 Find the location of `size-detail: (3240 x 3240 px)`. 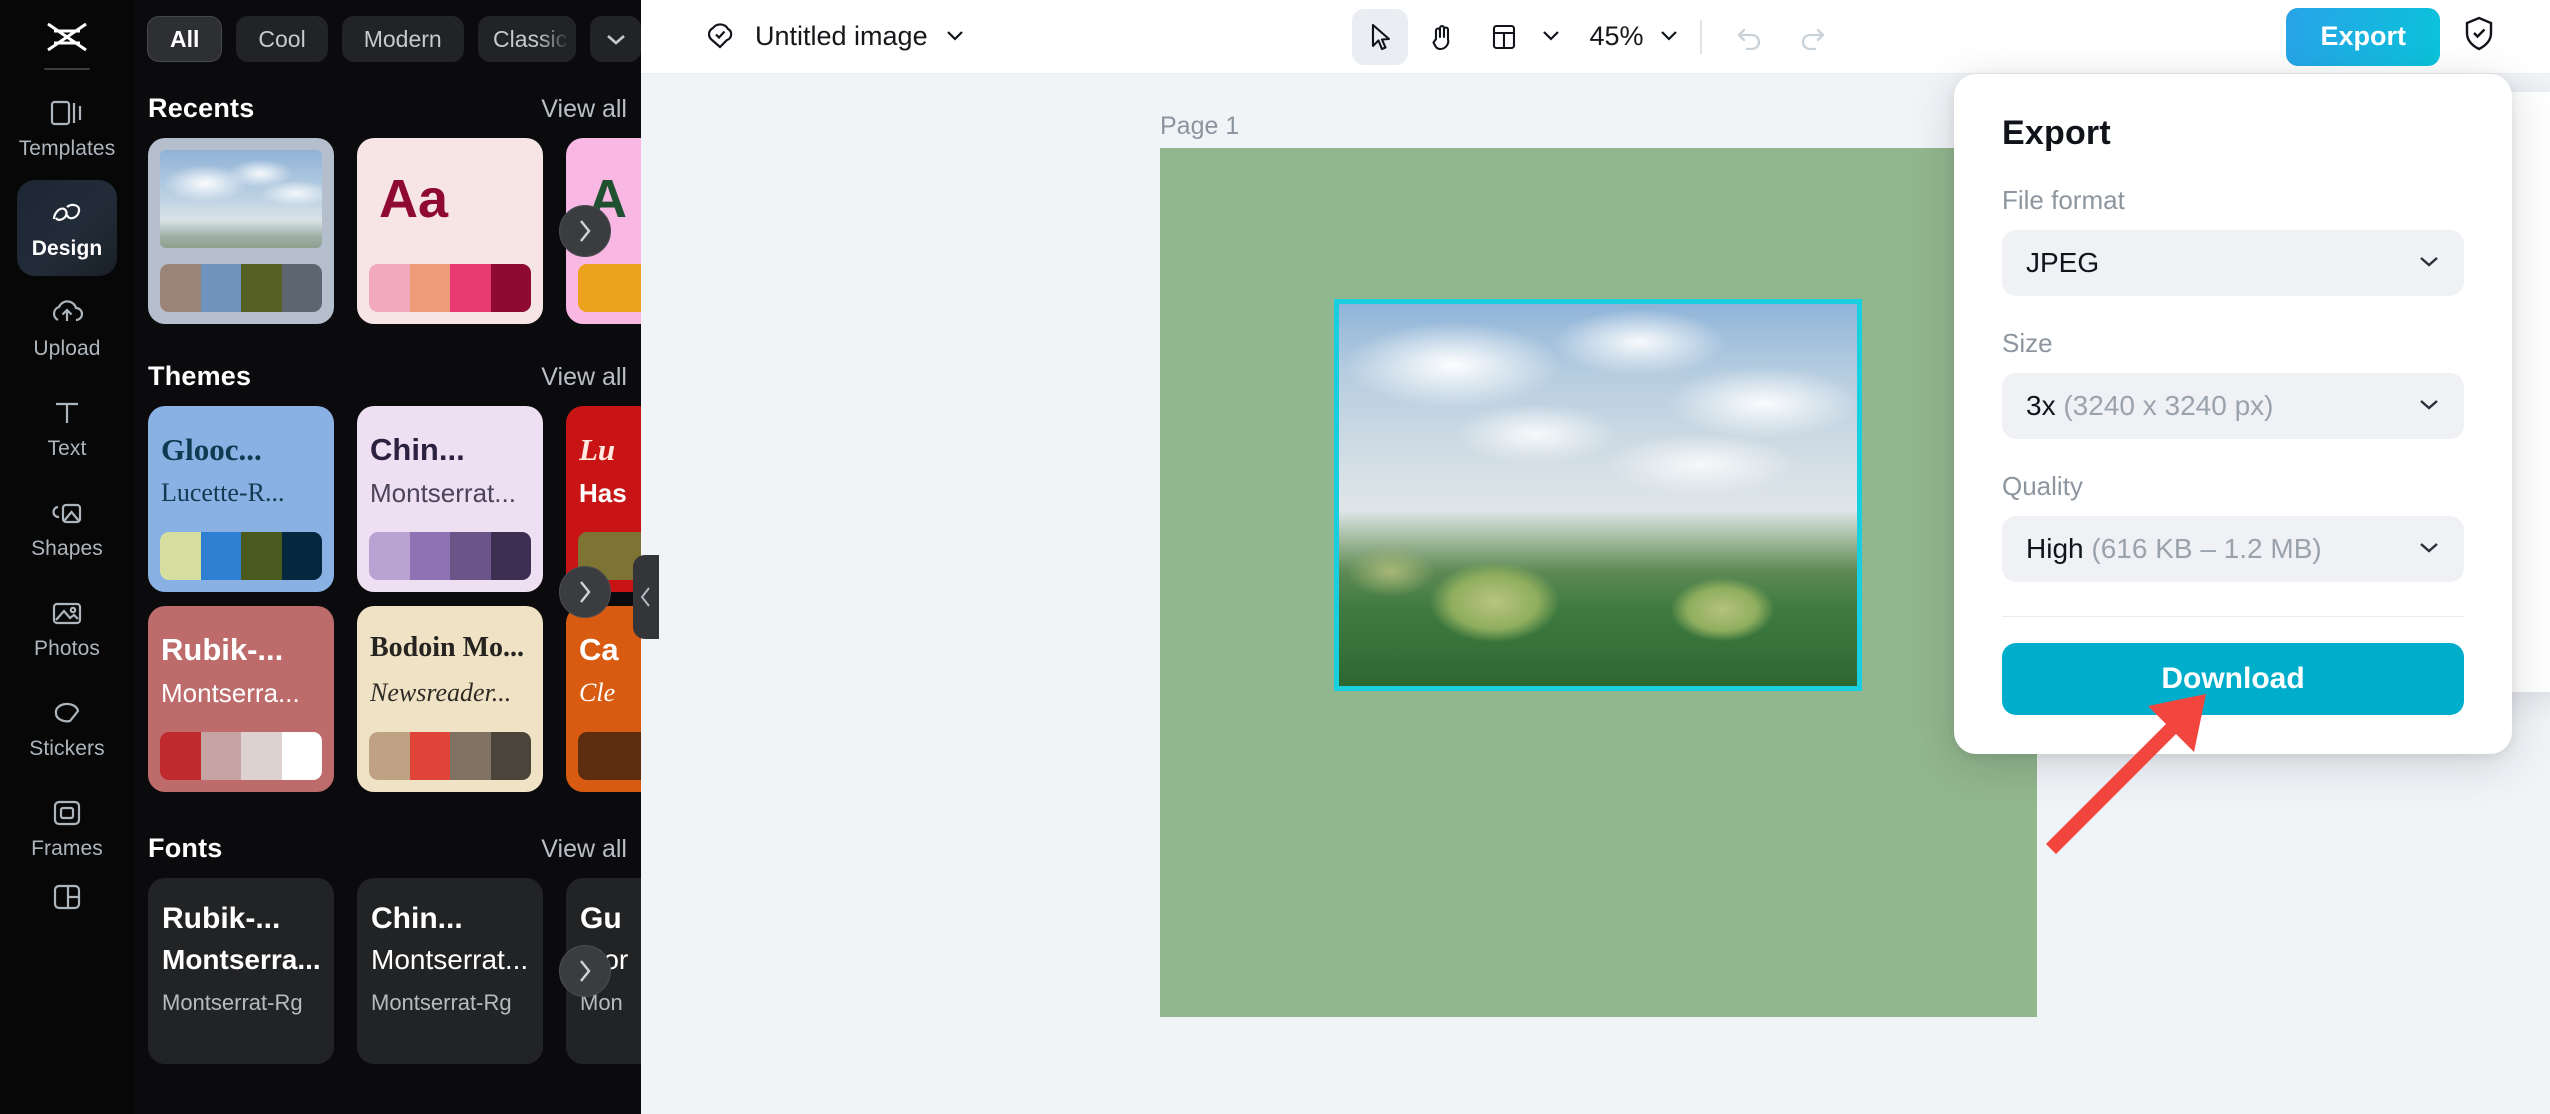

size-detail: (3240 x 3240 px) is located at coordinates (2168, 405).